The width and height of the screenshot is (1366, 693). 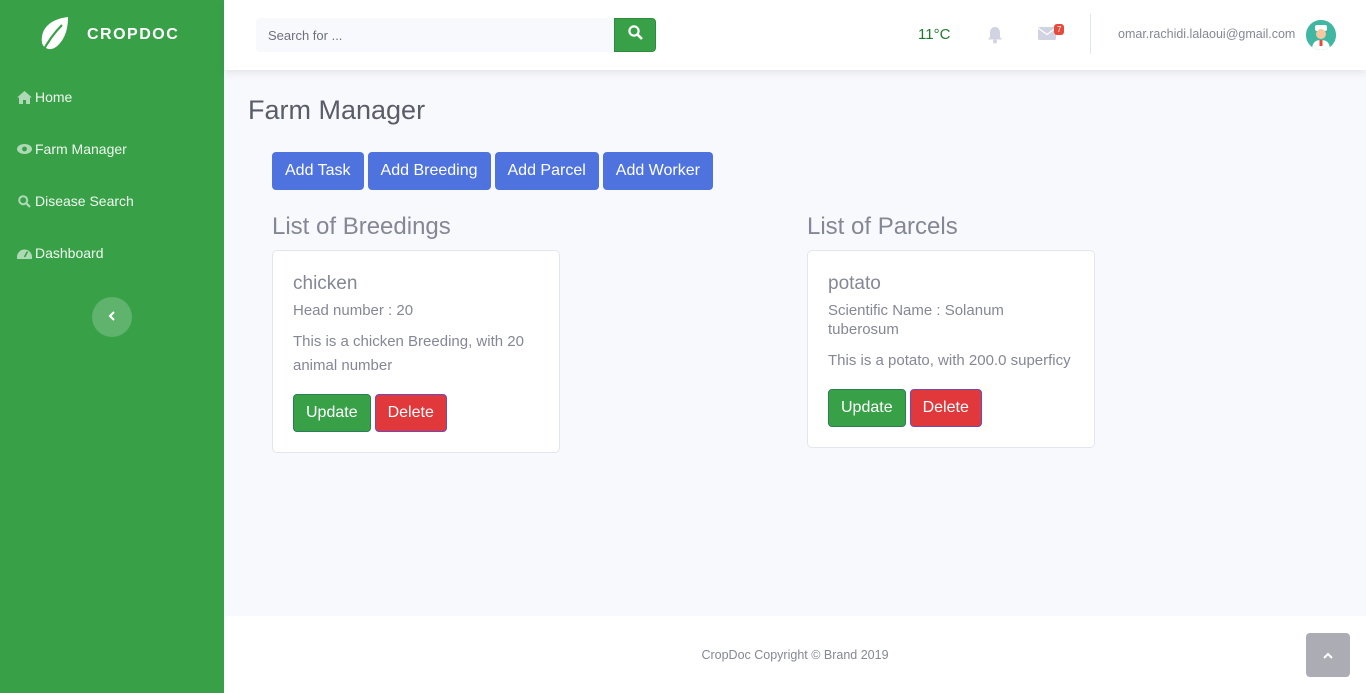 I want to click on brand: CROPDOC, so click(x=112, y=35).